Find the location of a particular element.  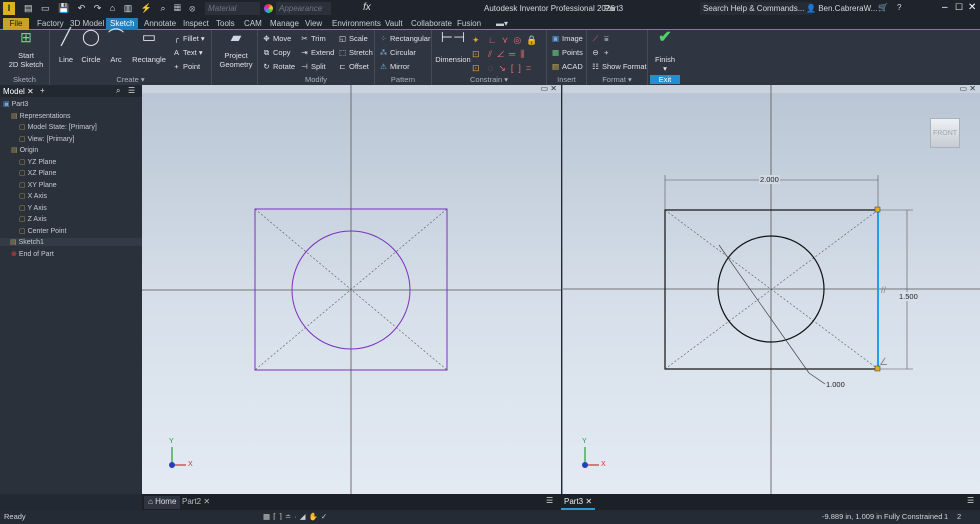

material-dropdown: Material is located at coordinates (232, 8).